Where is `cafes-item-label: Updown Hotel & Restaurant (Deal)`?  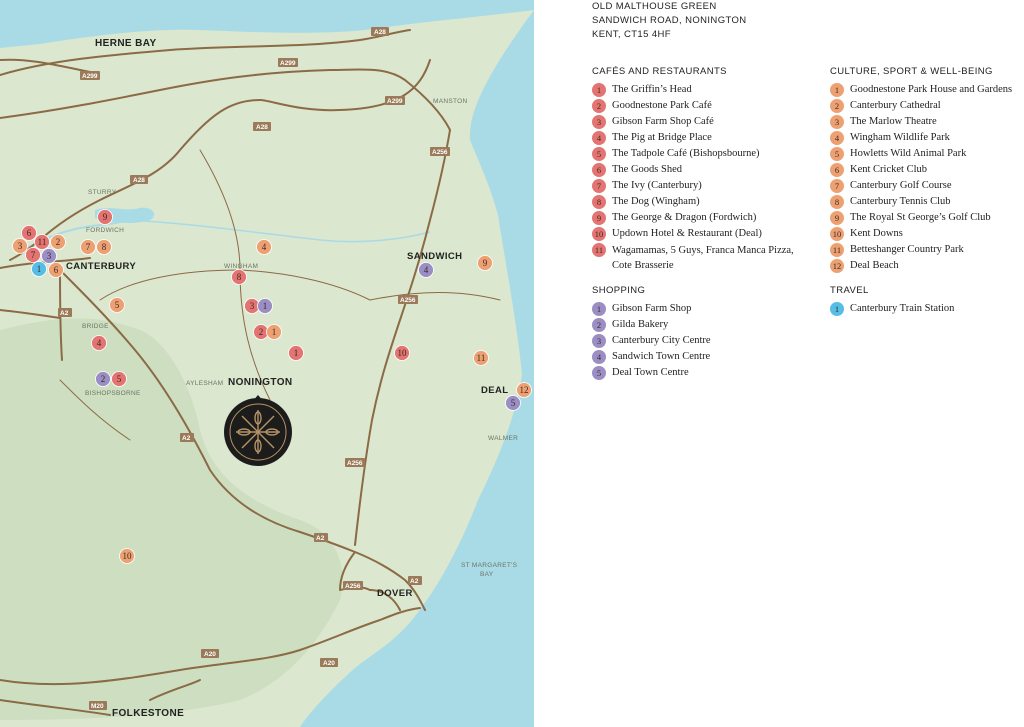 cafes-item-label: Updown Hotel & Restaurant (Deal) is located at coordinates (687, 233).